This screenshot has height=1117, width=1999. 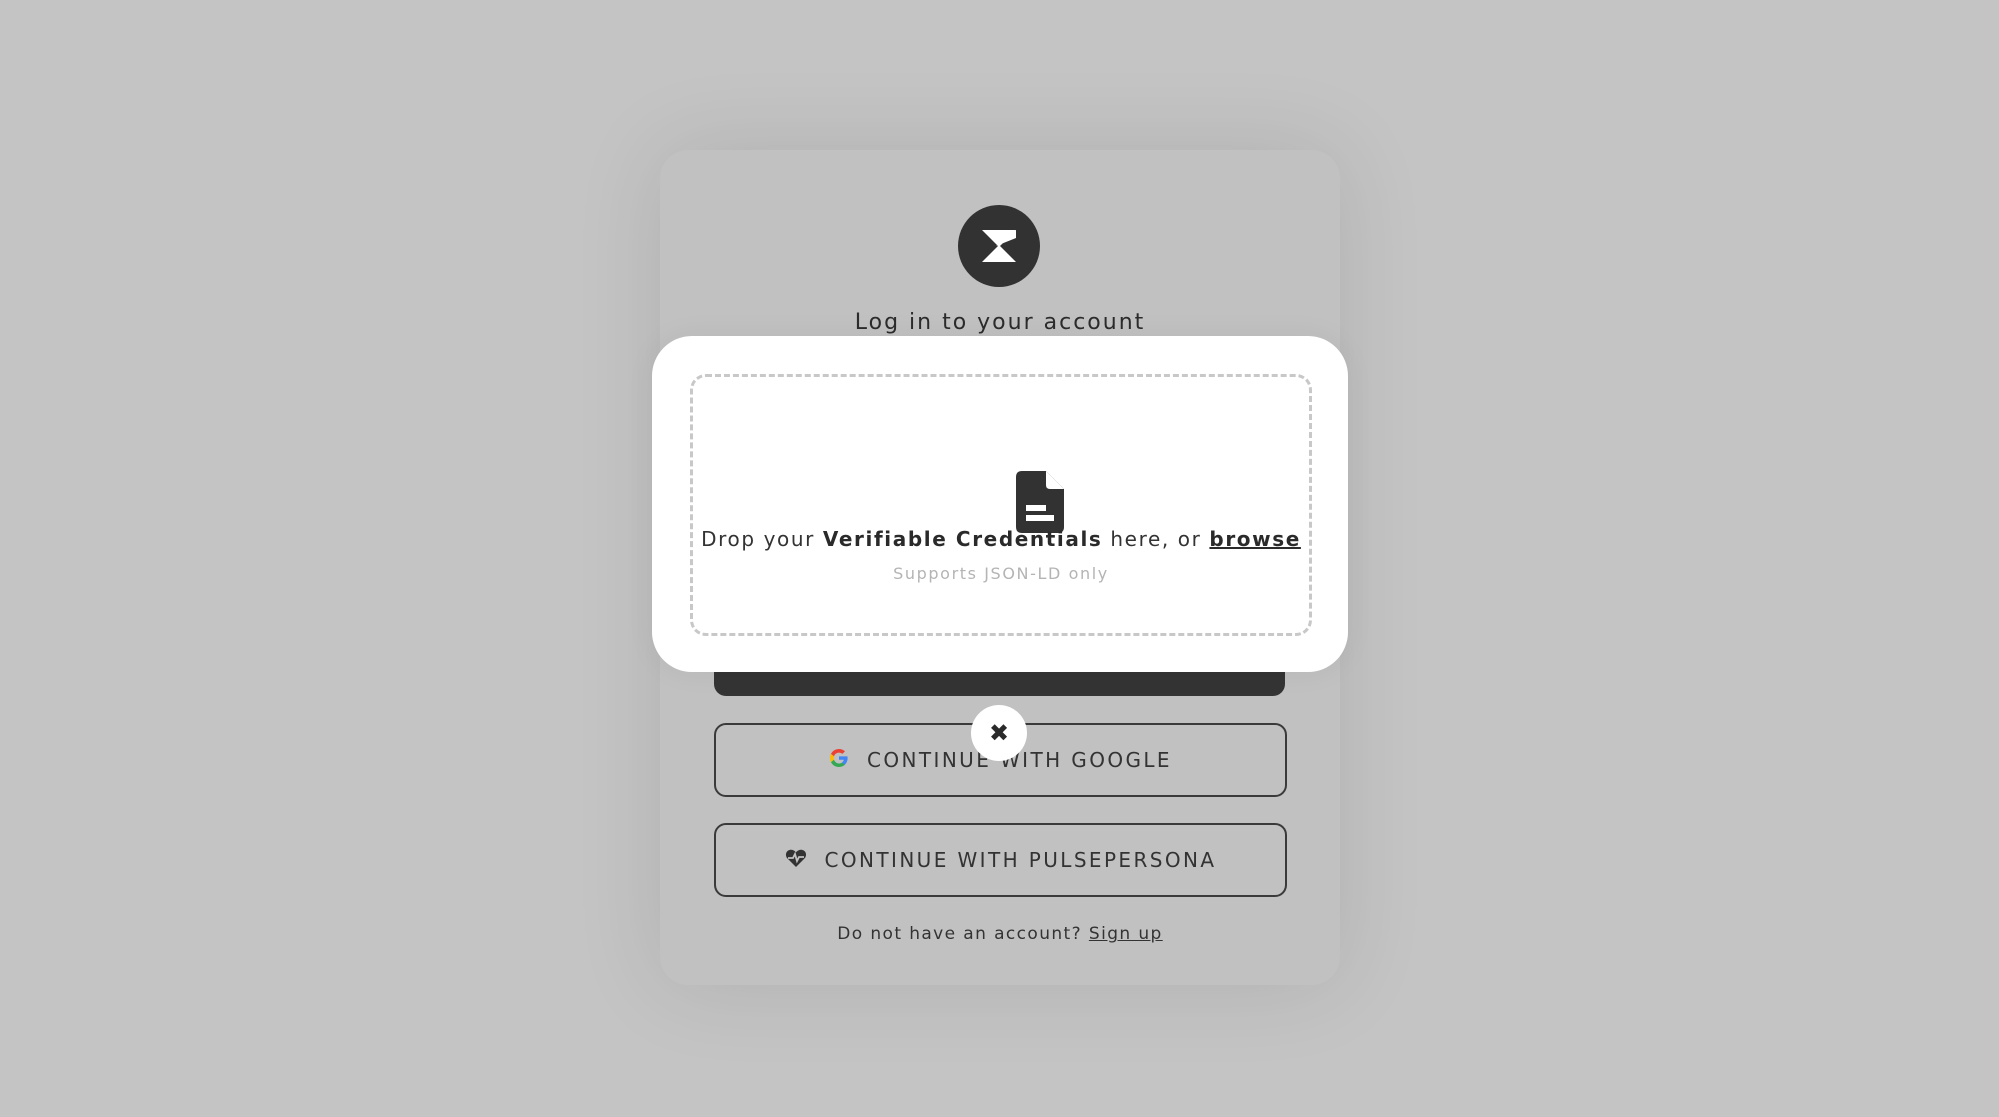 I want to click on logo-icon, so click(x=999, y=246).